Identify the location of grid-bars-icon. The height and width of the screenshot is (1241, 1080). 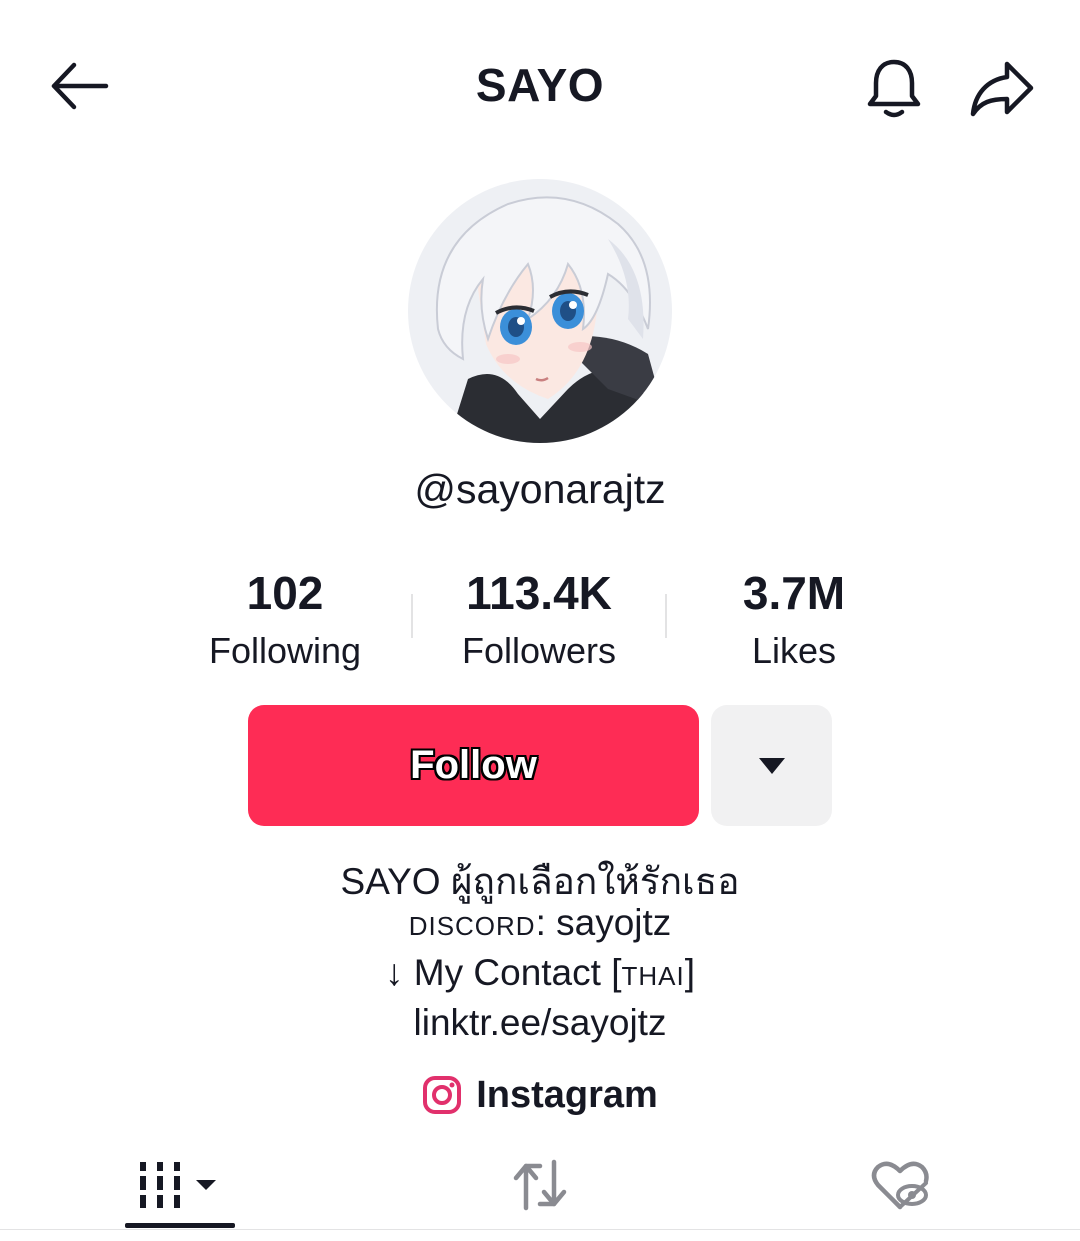
(178, 1185).